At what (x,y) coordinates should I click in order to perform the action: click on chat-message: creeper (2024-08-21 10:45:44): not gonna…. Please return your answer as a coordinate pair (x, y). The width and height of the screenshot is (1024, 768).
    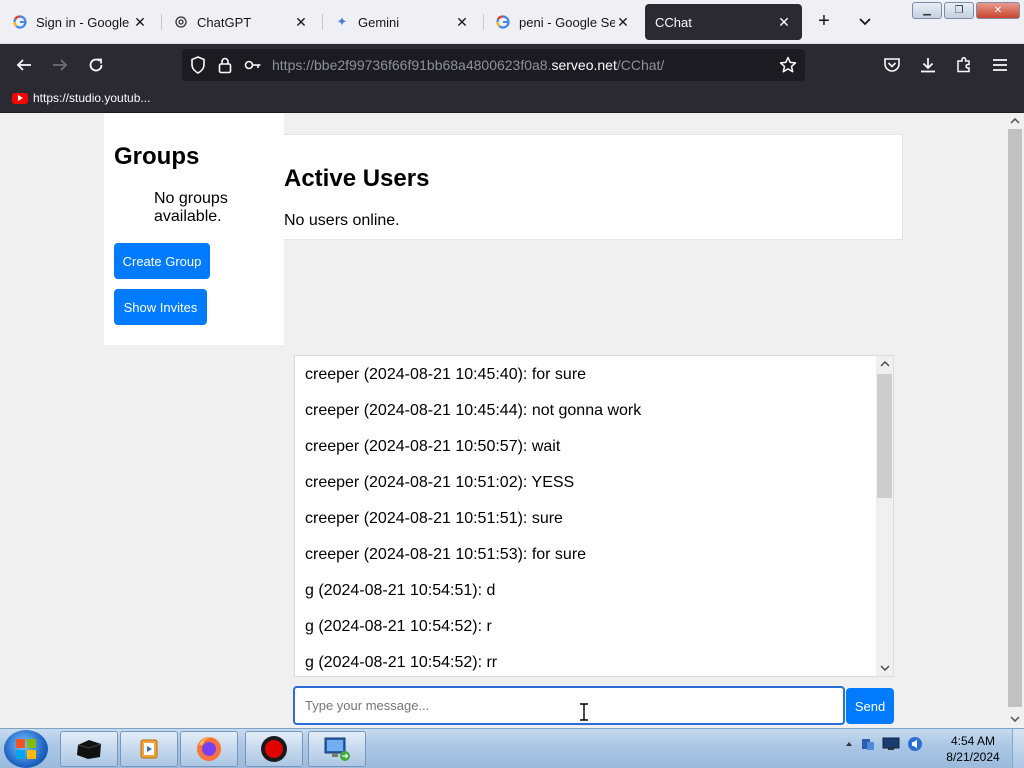
    Looking at the image, I should click on (473, 410).